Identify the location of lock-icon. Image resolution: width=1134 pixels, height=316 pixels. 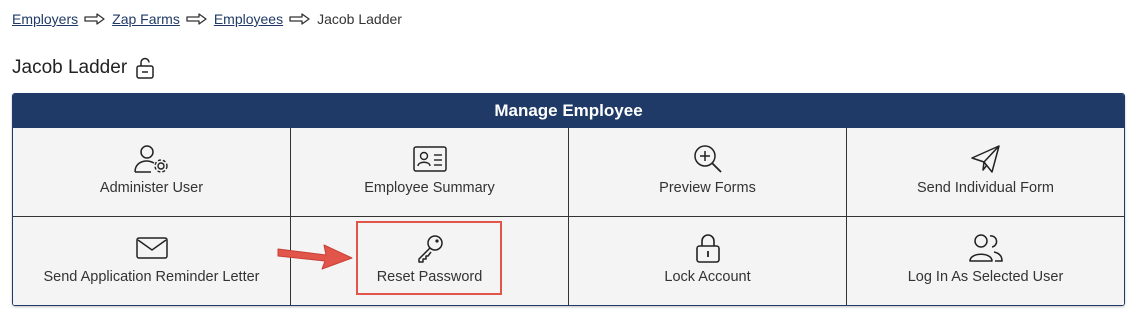
(708, 248).